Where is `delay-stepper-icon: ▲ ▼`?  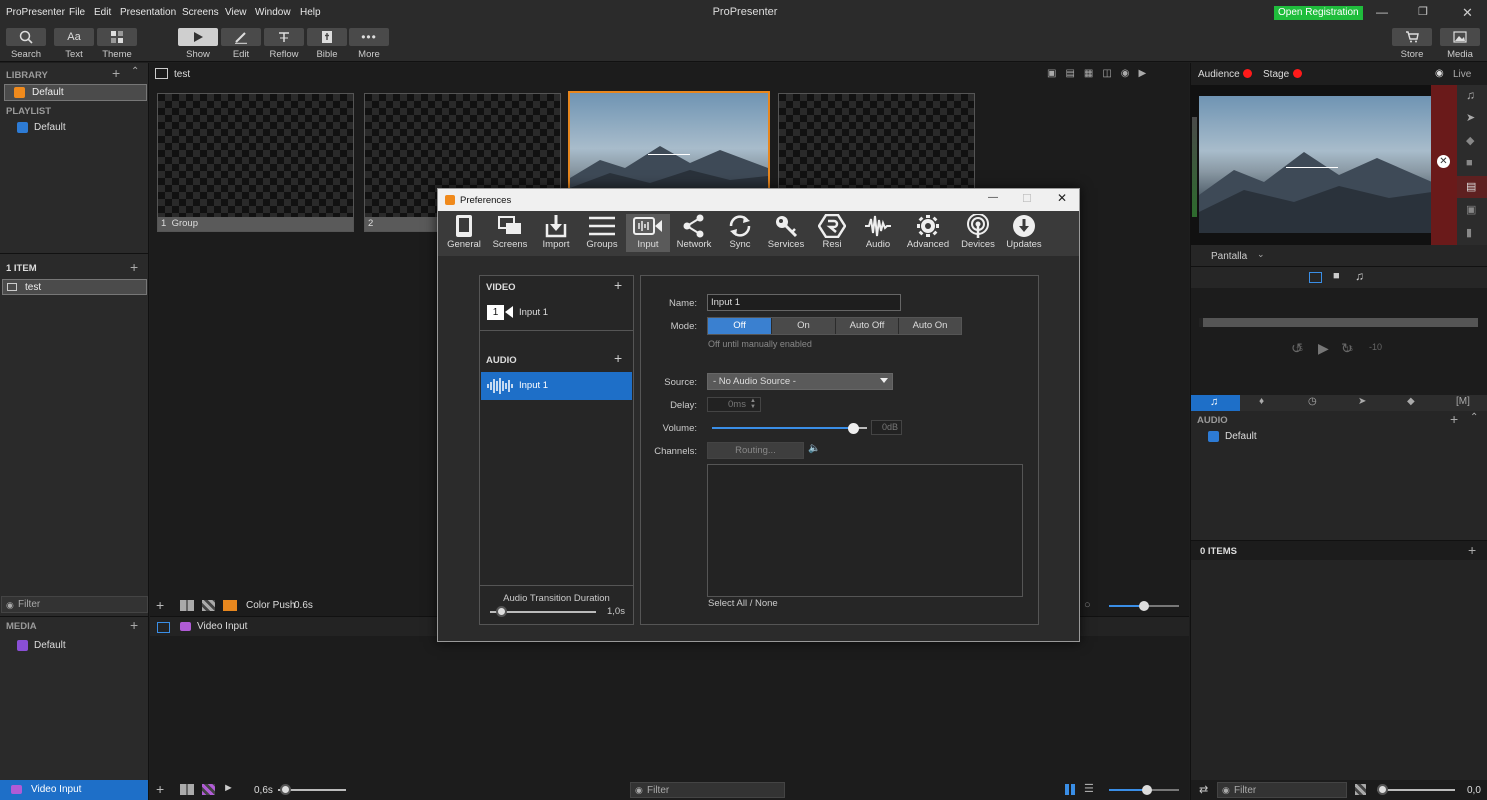
delay-stepper-icon: ▲ ▼ is located at coordinates (753, 404).